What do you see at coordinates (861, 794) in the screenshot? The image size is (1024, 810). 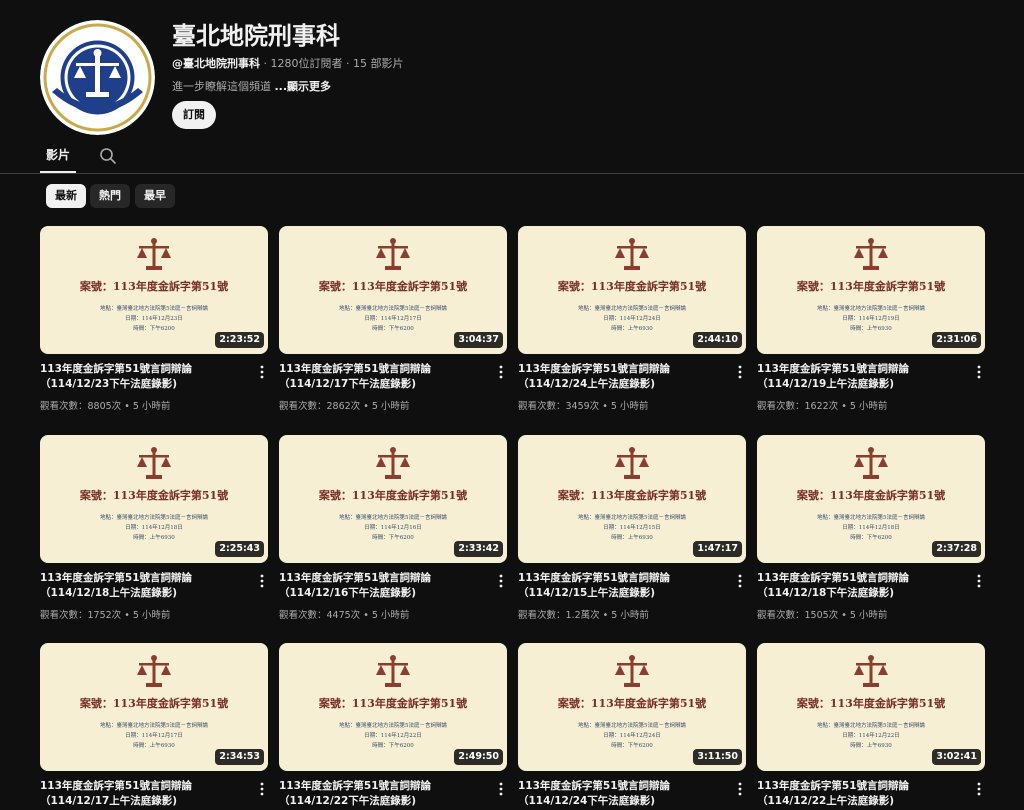 I see `video-title: 113年度金訴字第51號言詞辯論（114/12/22上午法庭錄影)` at bounding box center [861, 794].